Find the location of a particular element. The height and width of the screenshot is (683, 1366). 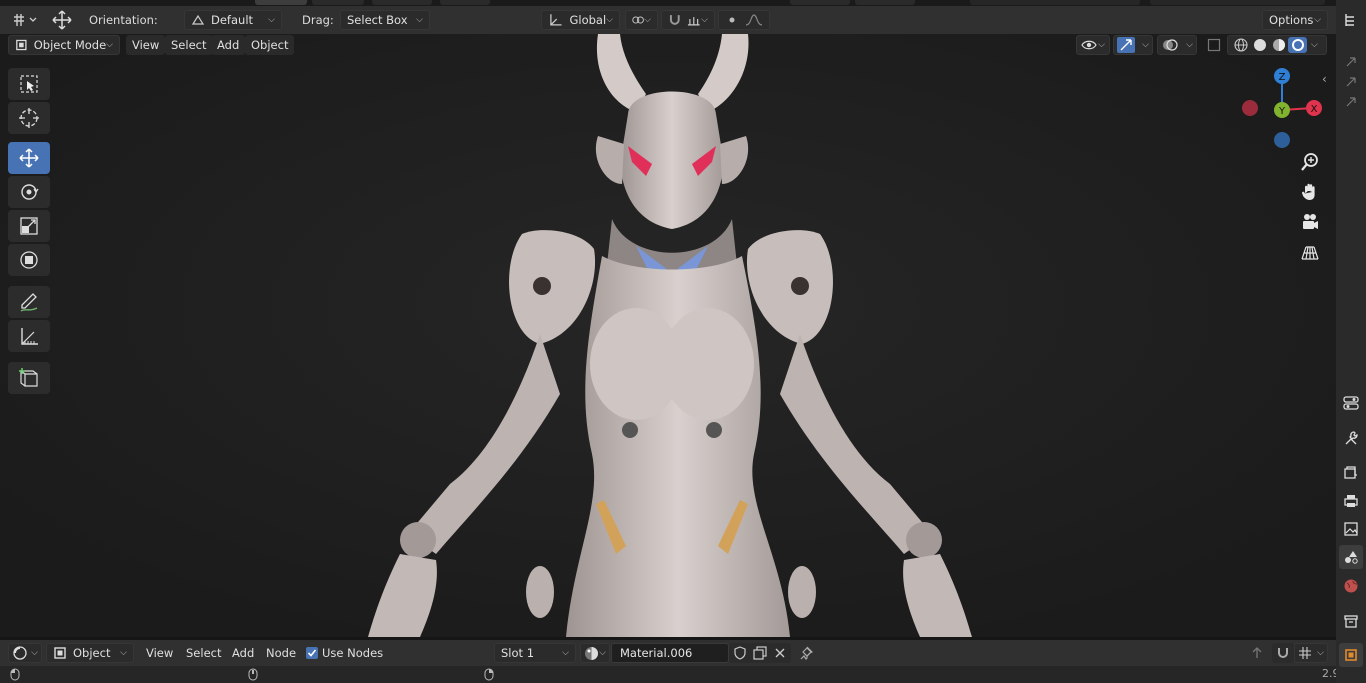

tool-scale is located at coordinates (29, 226).